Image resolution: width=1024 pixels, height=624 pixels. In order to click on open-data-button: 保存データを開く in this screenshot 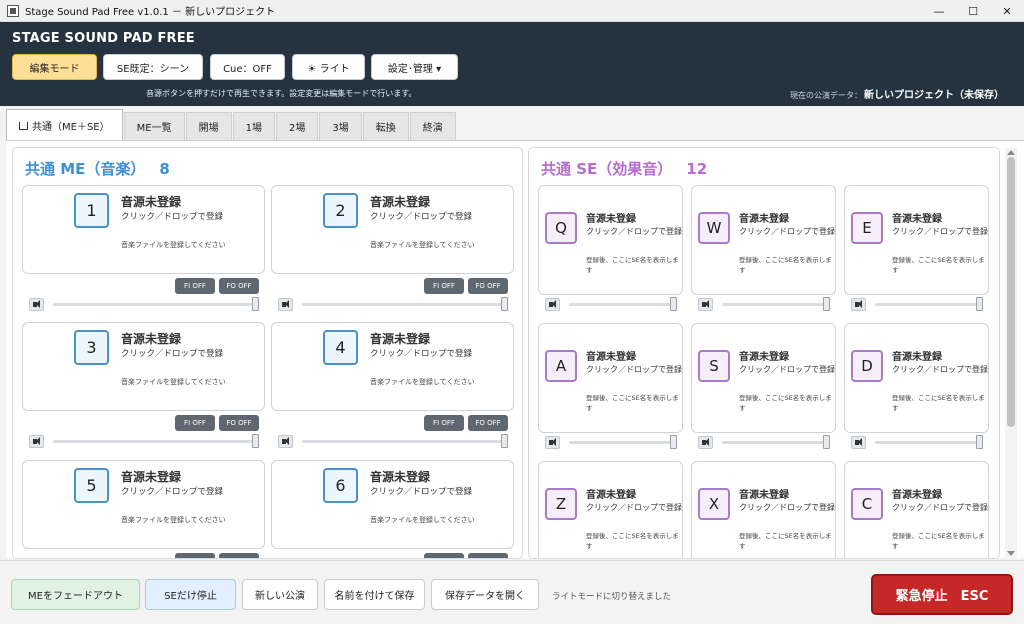, I will do `click(485, 594)`.